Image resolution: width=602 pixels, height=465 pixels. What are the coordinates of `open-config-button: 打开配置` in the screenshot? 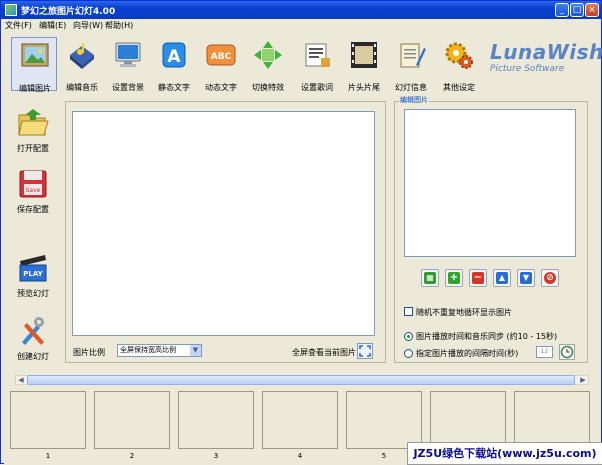 It's located at (33, 137).